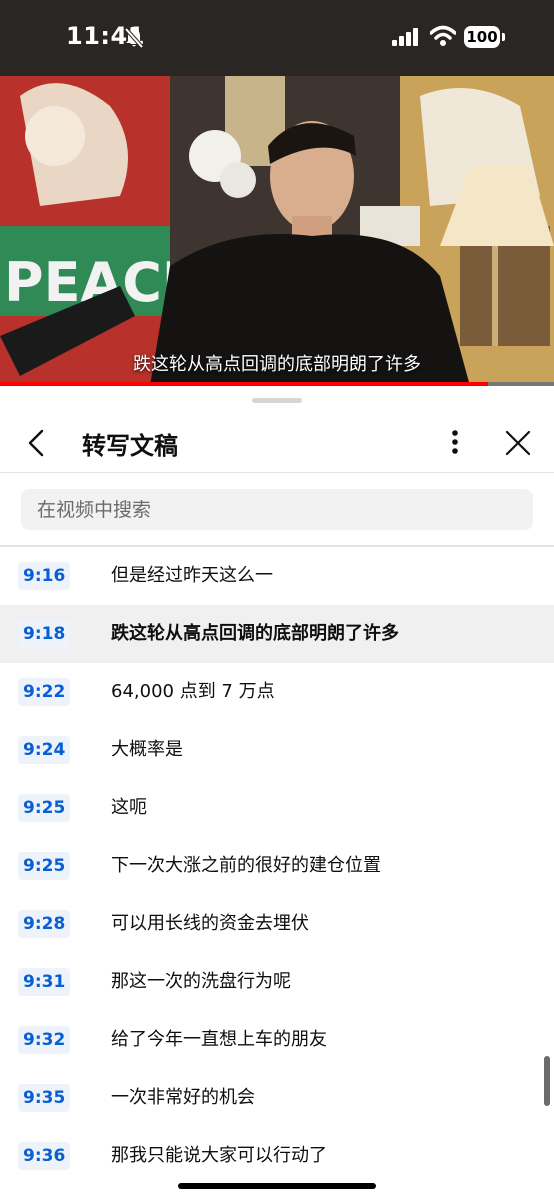  What do you see at coordinates (201, 981) in the screenshot?
I see `transcript-text: 那这一次的洗盘行为呢` at bounding box center [201, 981].